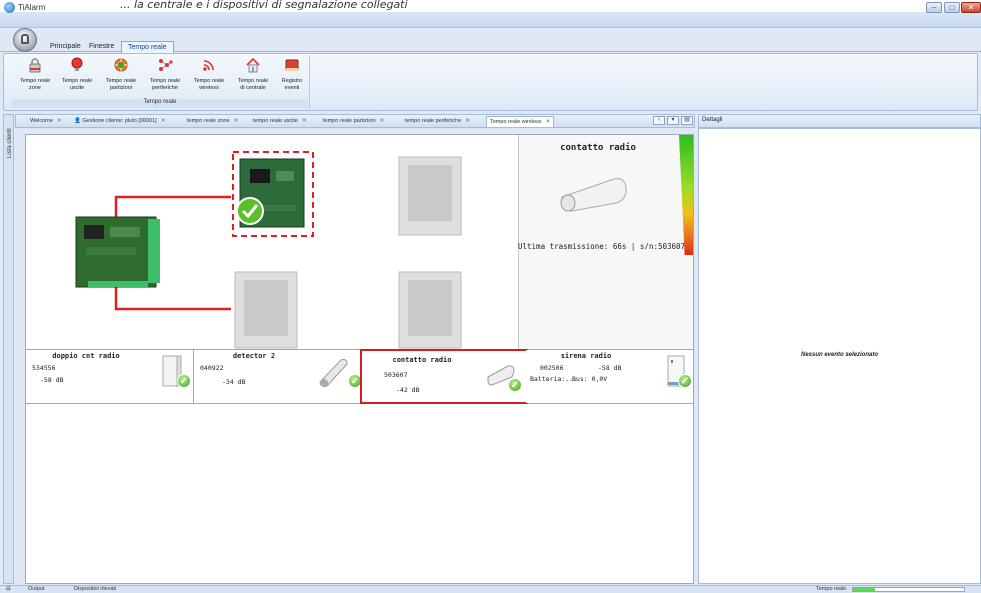 This screenshot has height=593, width=981. What do you see at coordinates (121, 76) in the screenshot?
I see `realtime-partitions-button: Tempo reale partizioni` at bounding box center [121, 76].